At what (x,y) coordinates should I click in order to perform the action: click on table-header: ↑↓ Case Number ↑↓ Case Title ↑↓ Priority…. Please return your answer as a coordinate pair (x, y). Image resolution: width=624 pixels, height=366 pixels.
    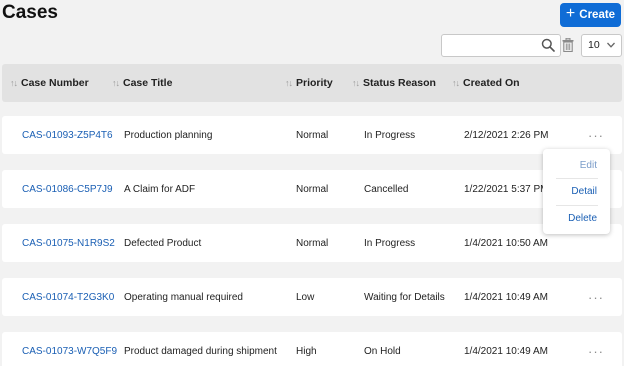
    Looking at the image, I should click on (312, 83).